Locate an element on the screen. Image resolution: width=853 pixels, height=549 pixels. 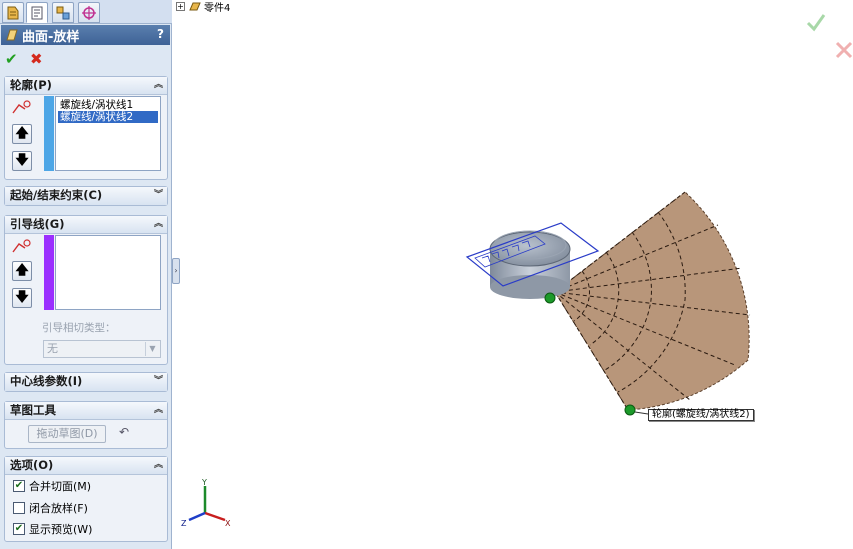
undo-icon: ↶ is located at coordinates (124, 432).